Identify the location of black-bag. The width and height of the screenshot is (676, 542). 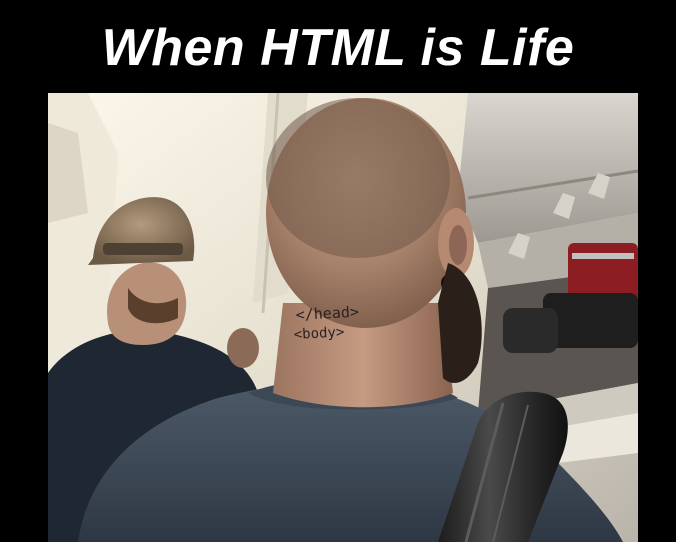
(530, 330).